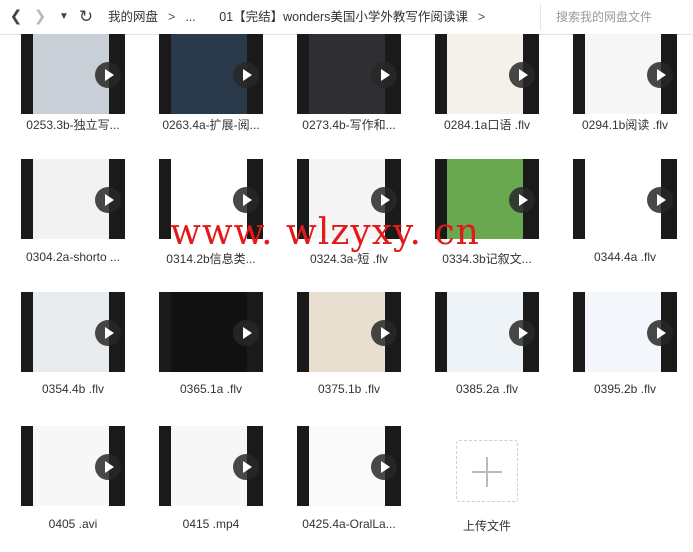  I want to click on chevron-right-icon: ❯, so click(40, 17).